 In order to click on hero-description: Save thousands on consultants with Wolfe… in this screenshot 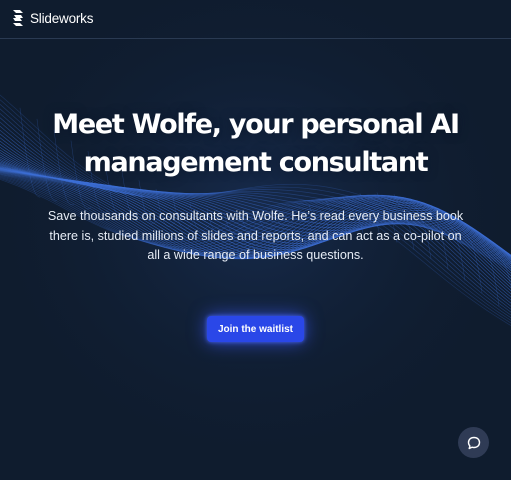, I will do `click(255, 236)`.